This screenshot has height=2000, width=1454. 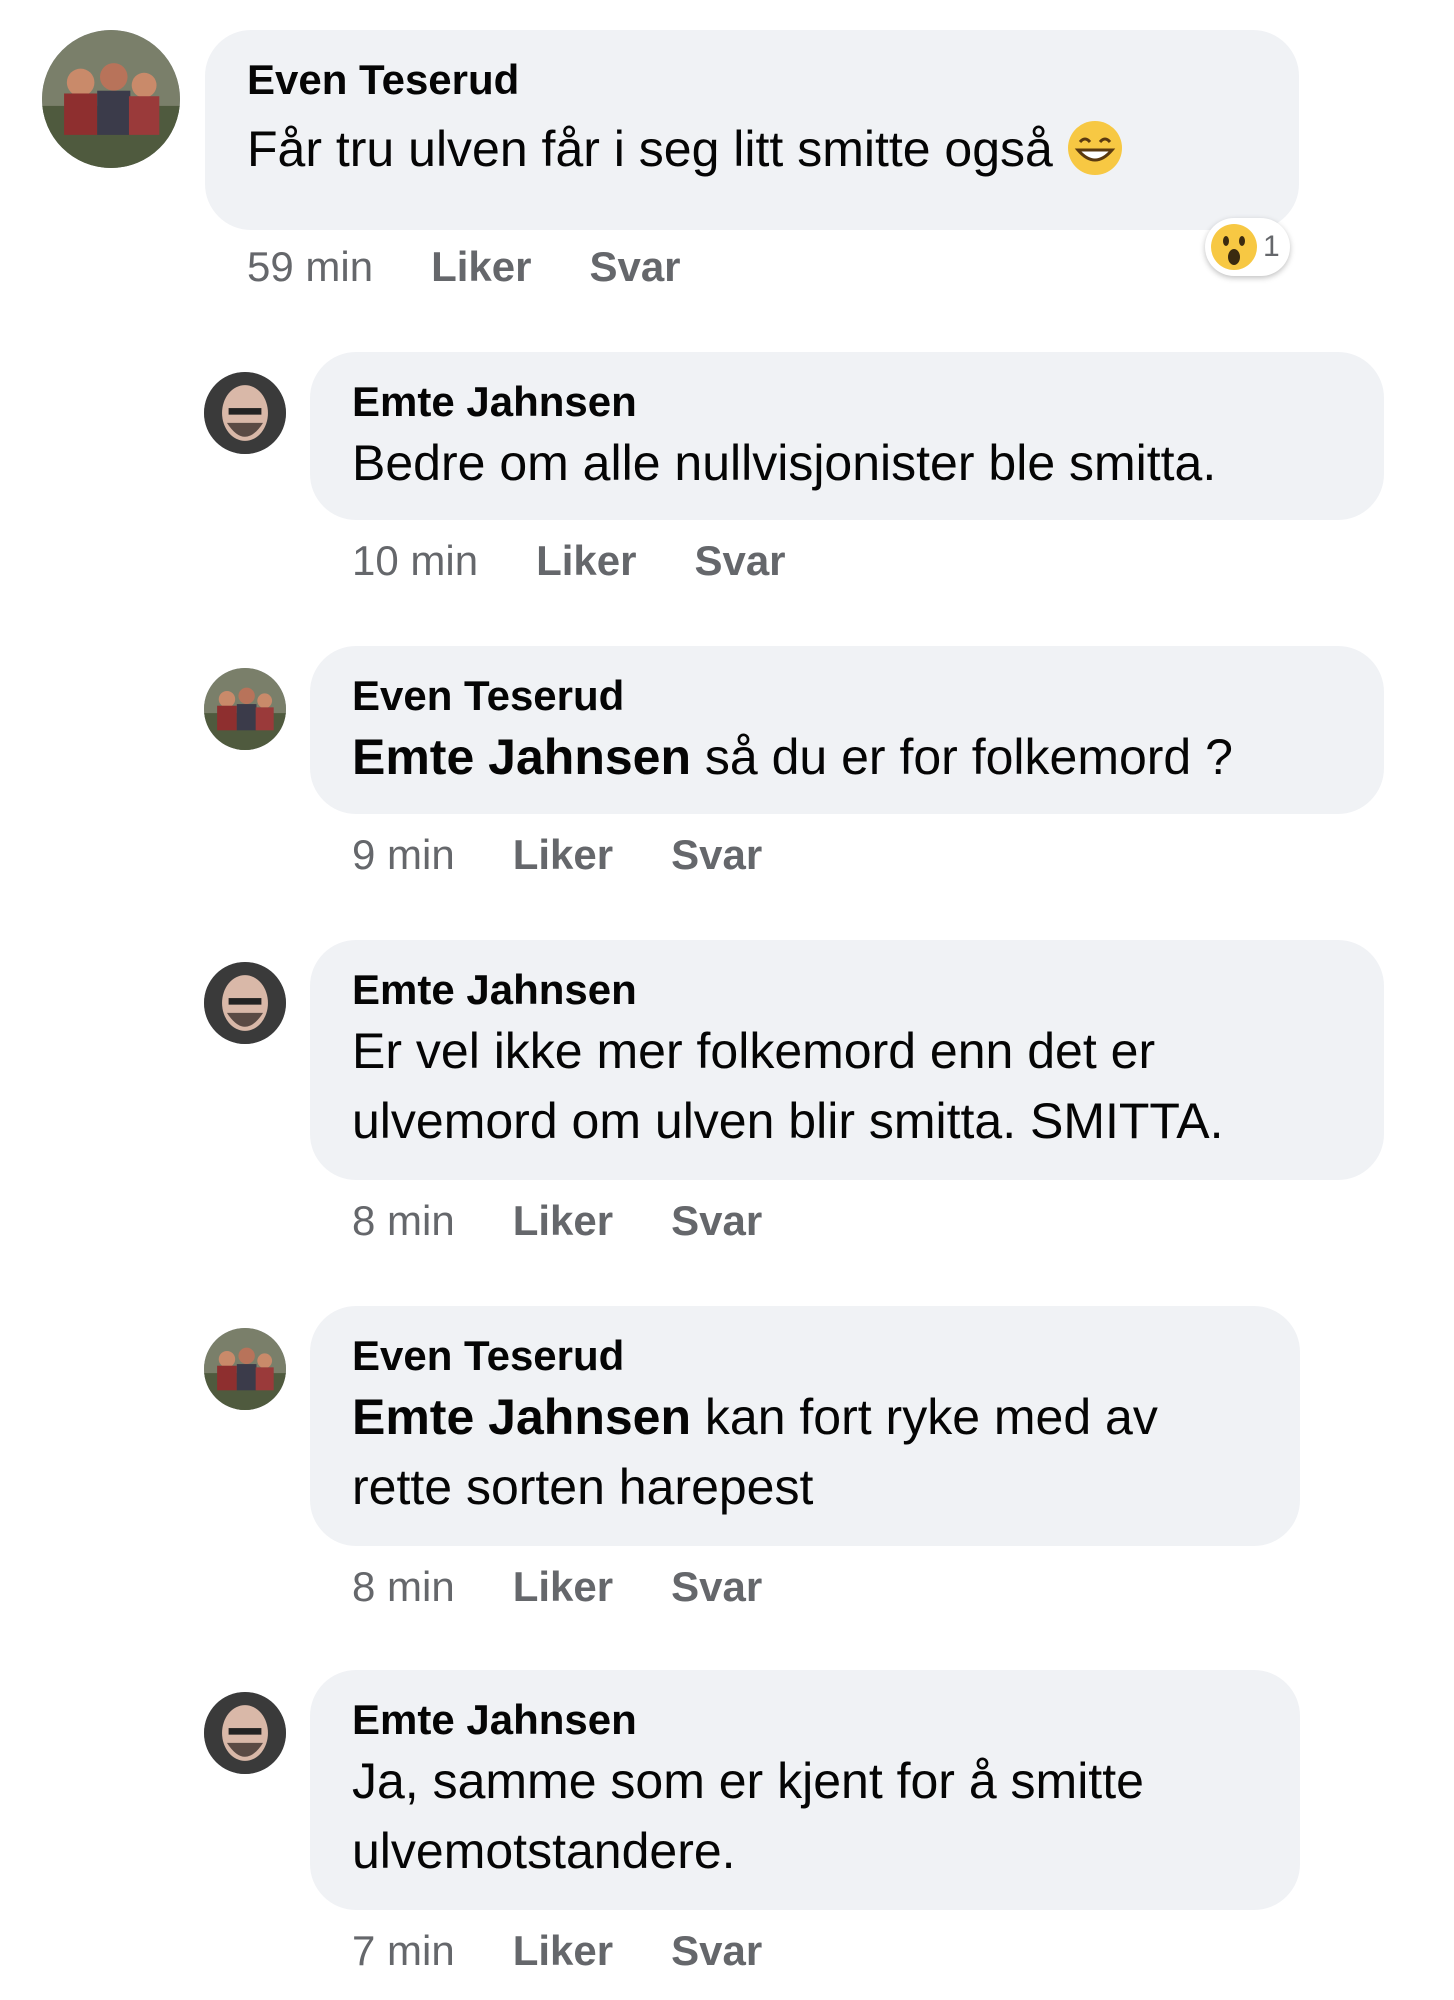 I want to click on comment-actions: 10 min Liker Svar, so click(x=569, y=561).